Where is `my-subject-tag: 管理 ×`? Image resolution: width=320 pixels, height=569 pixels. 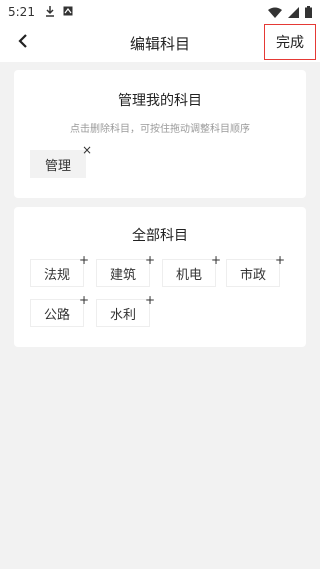
my-subject-tag: 管理 × is located at coordinates (61, 161).